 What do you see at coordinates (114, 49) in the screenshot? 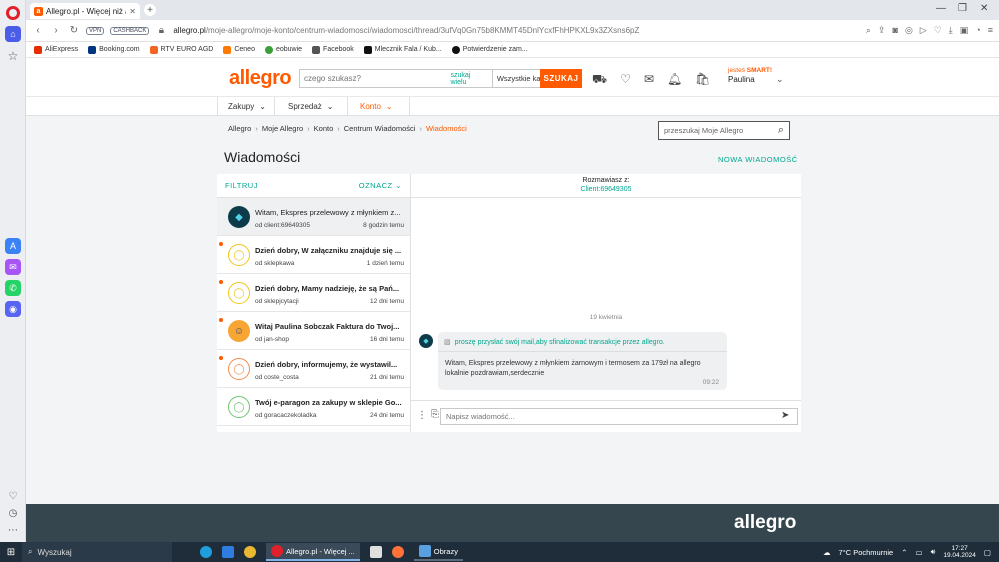
I see `bookmark-item: Booking.com` at bounding box center [114, 49].